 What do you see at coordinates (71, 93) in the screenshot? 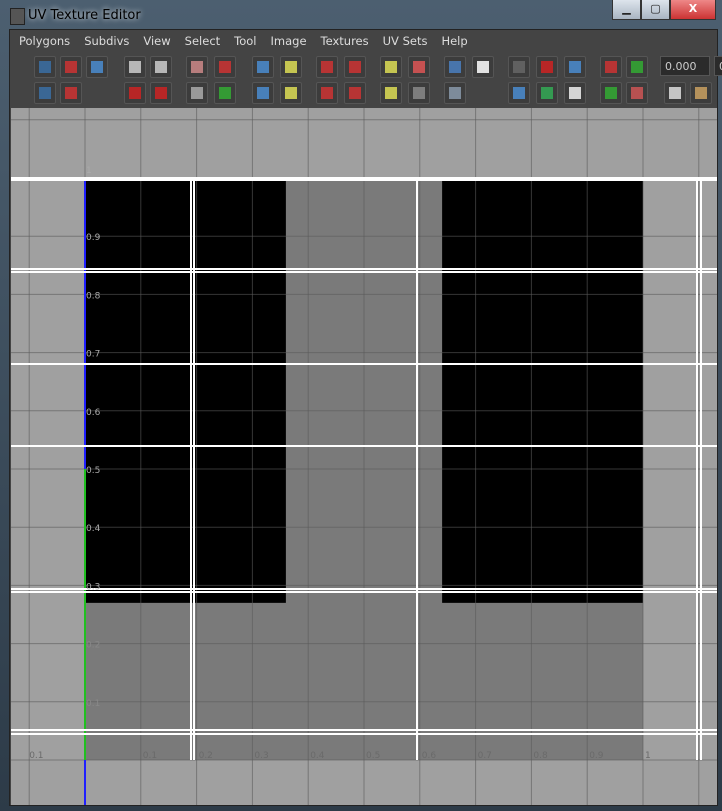
I see `cut-uv-icon` at bounding box center [71, 93].